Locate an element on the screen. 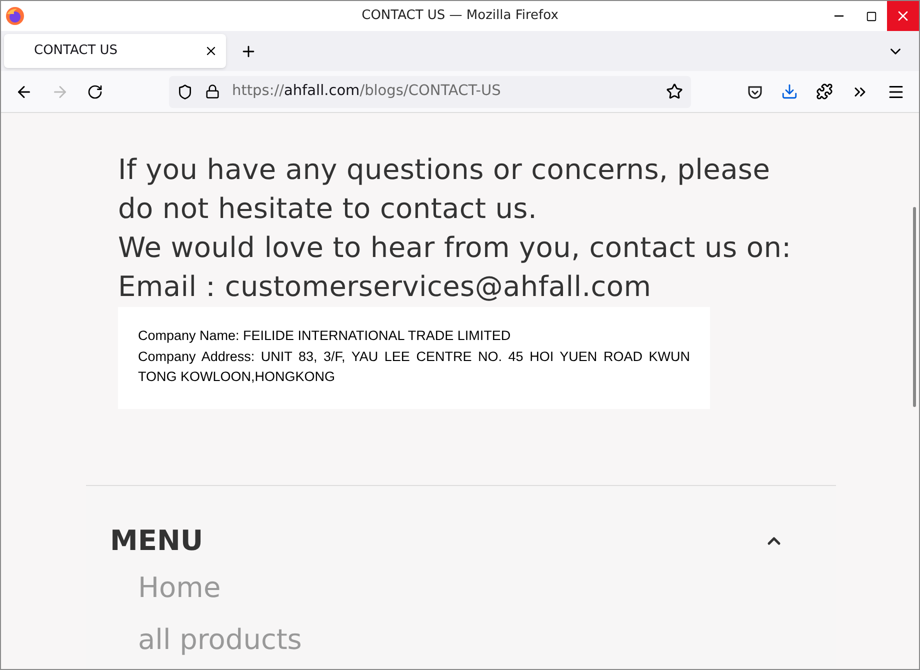  firefox-logo-icon is located at coordinates (15, 16).